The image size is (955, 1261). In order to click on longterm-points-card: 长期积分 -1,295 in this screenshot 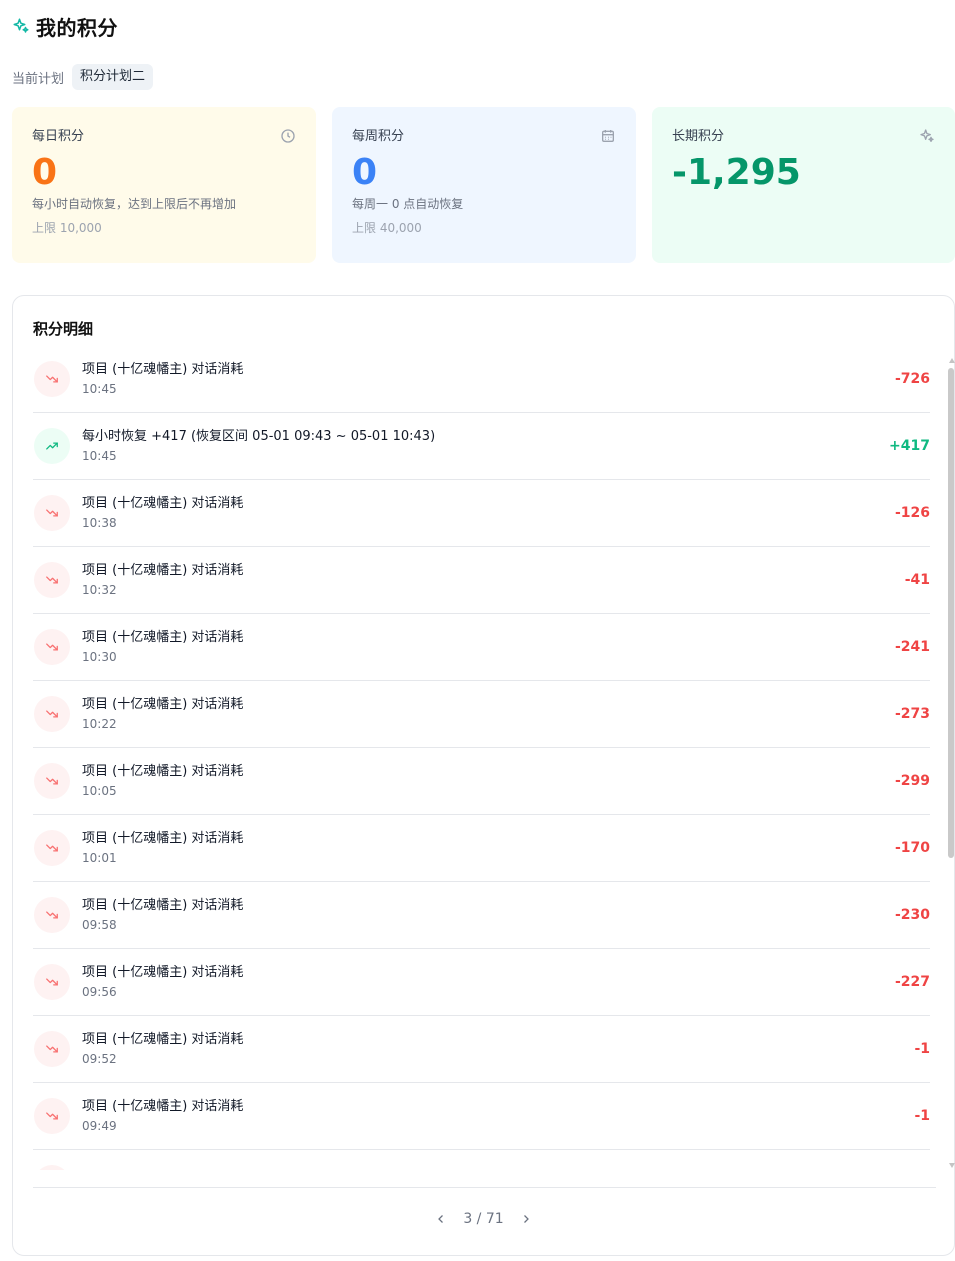, I will do `click(803, 185)`.